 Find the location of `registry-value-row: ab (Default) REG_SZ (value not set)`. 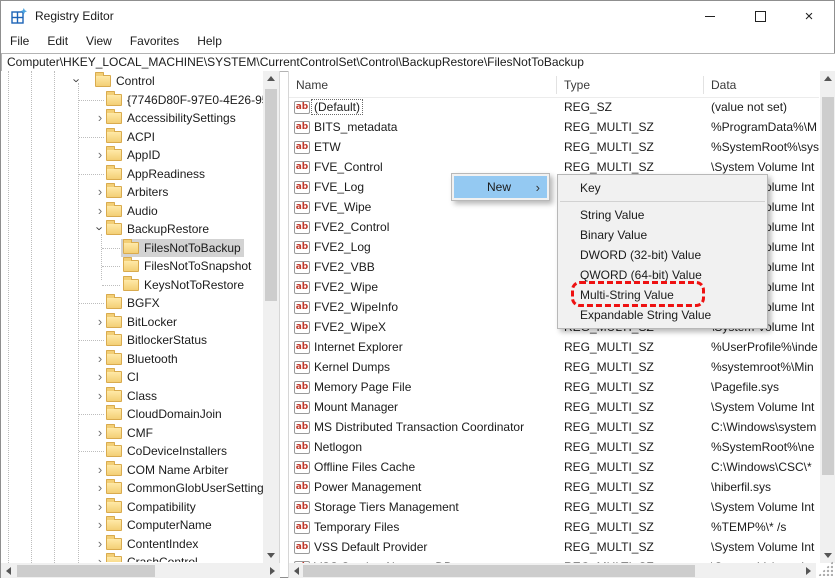

registry-value-row: ab (Default) REG_SZ (value not set) is located at coordinates (554, 108).